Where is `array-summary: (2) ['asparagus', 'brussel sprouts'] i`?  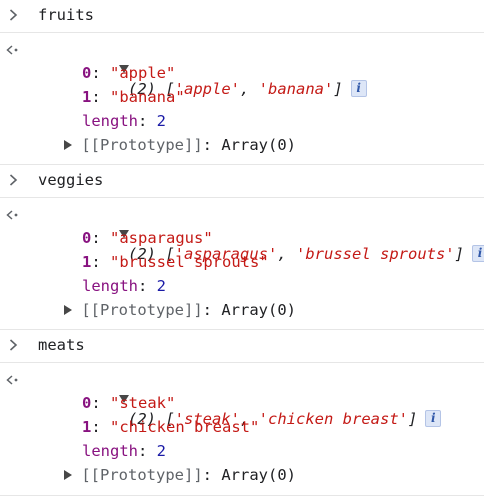
array-summary: (2) ['asparagus', 'brussel sprouts'] i is located at coordinates (264, 233).